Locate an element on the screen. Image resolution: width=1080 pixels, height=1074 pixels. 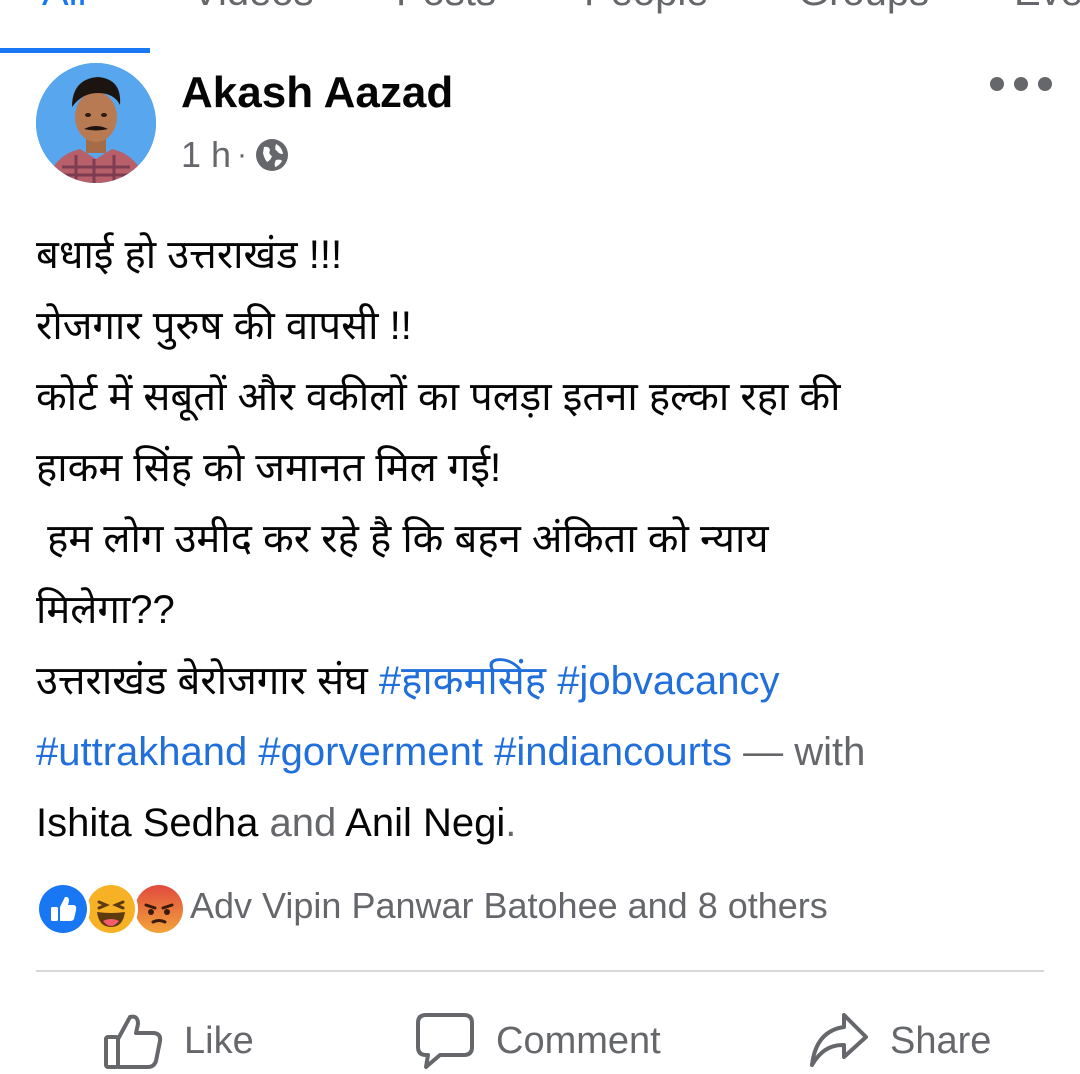
hashtag-link: #jobvacancy is located at coordinates (668, 681).